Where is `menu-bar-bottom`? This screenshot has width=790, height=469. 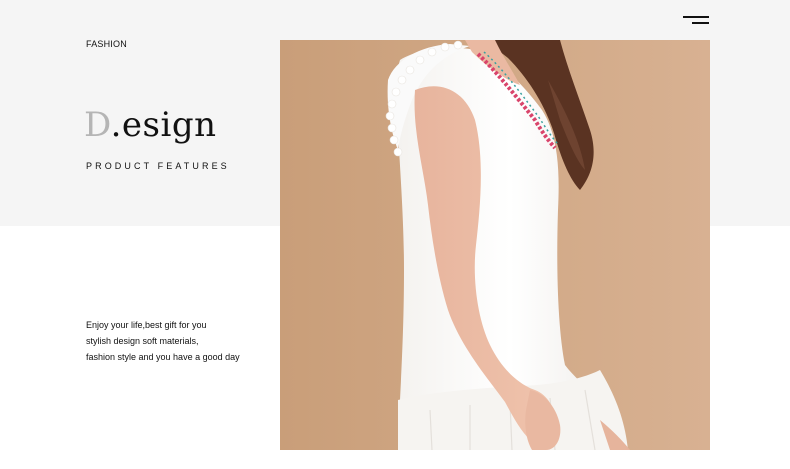 menu-bar-bottom is located at coordinates (700, 23).